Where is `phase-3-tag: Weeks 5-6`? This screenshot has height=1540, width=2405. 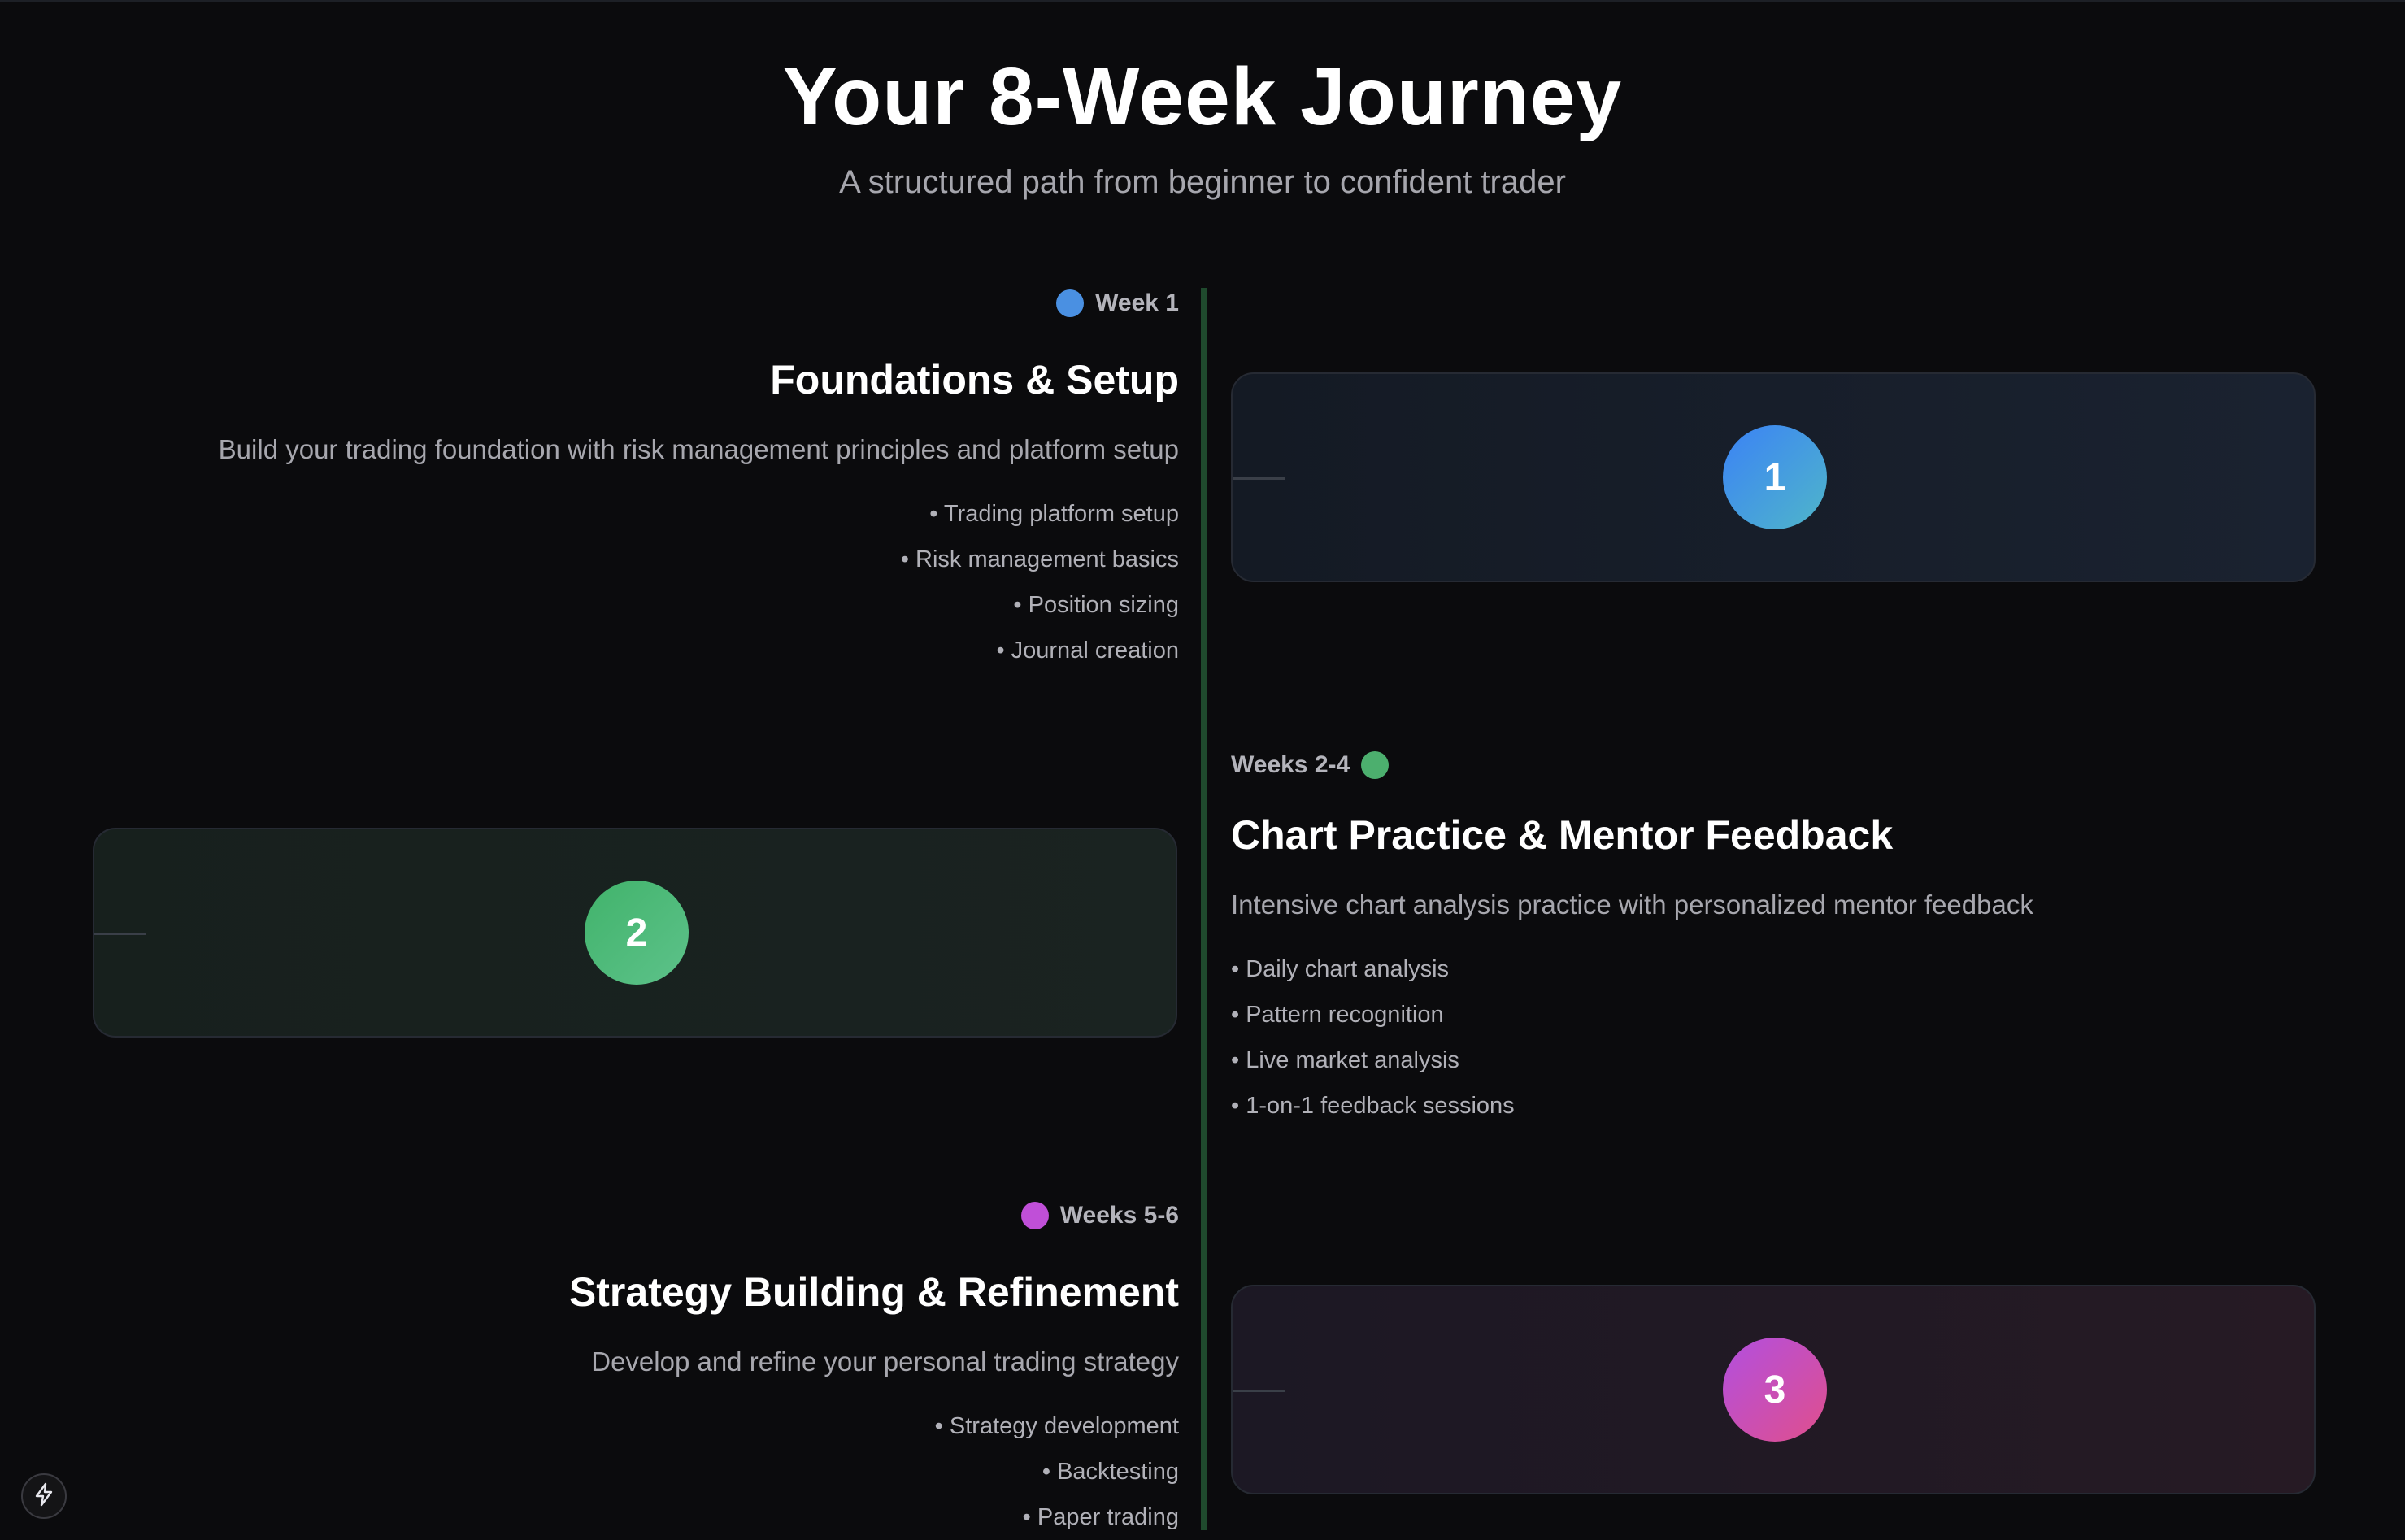
phase-3-tag: Weeks 5-6 is located at coordinates (1099, 1215).